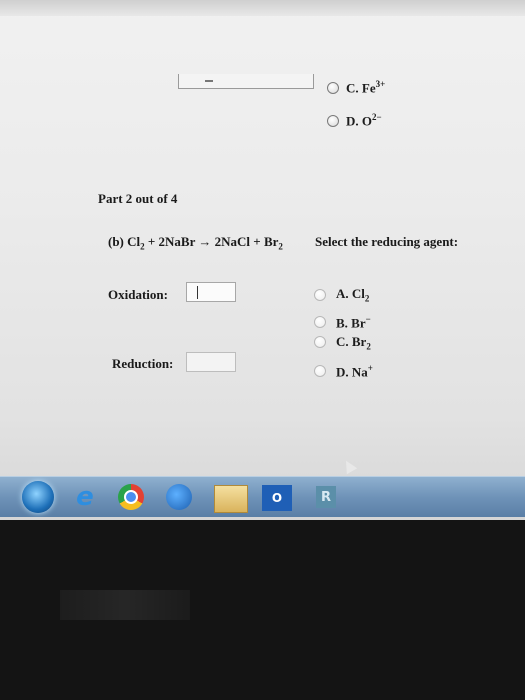  I want to click on radio-option-a, so click(320, 295).